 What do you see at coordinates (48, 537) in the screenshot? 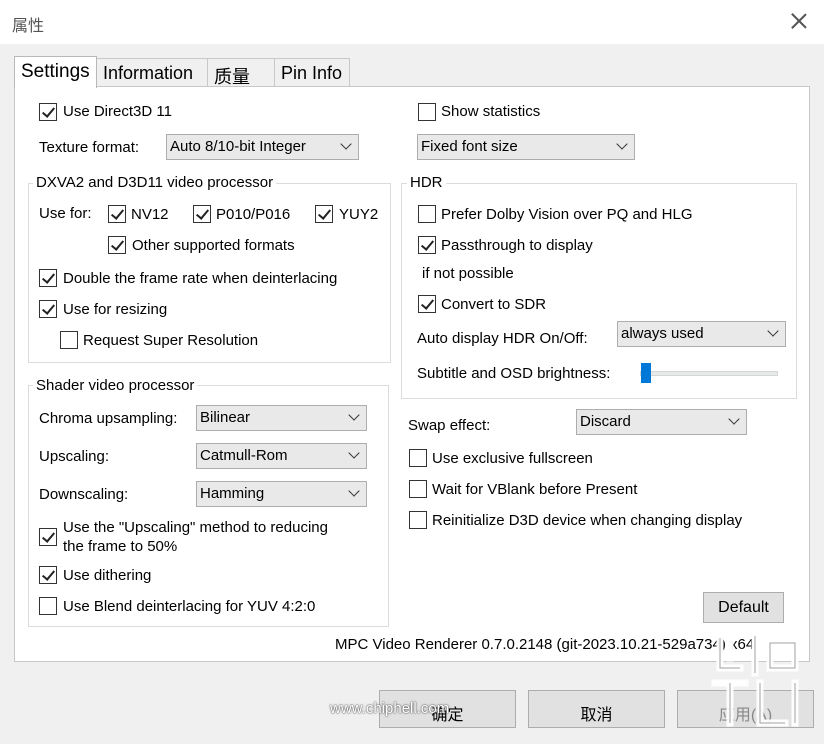
I see `upscale-method-checkbox` at bounding box center [48, 537].